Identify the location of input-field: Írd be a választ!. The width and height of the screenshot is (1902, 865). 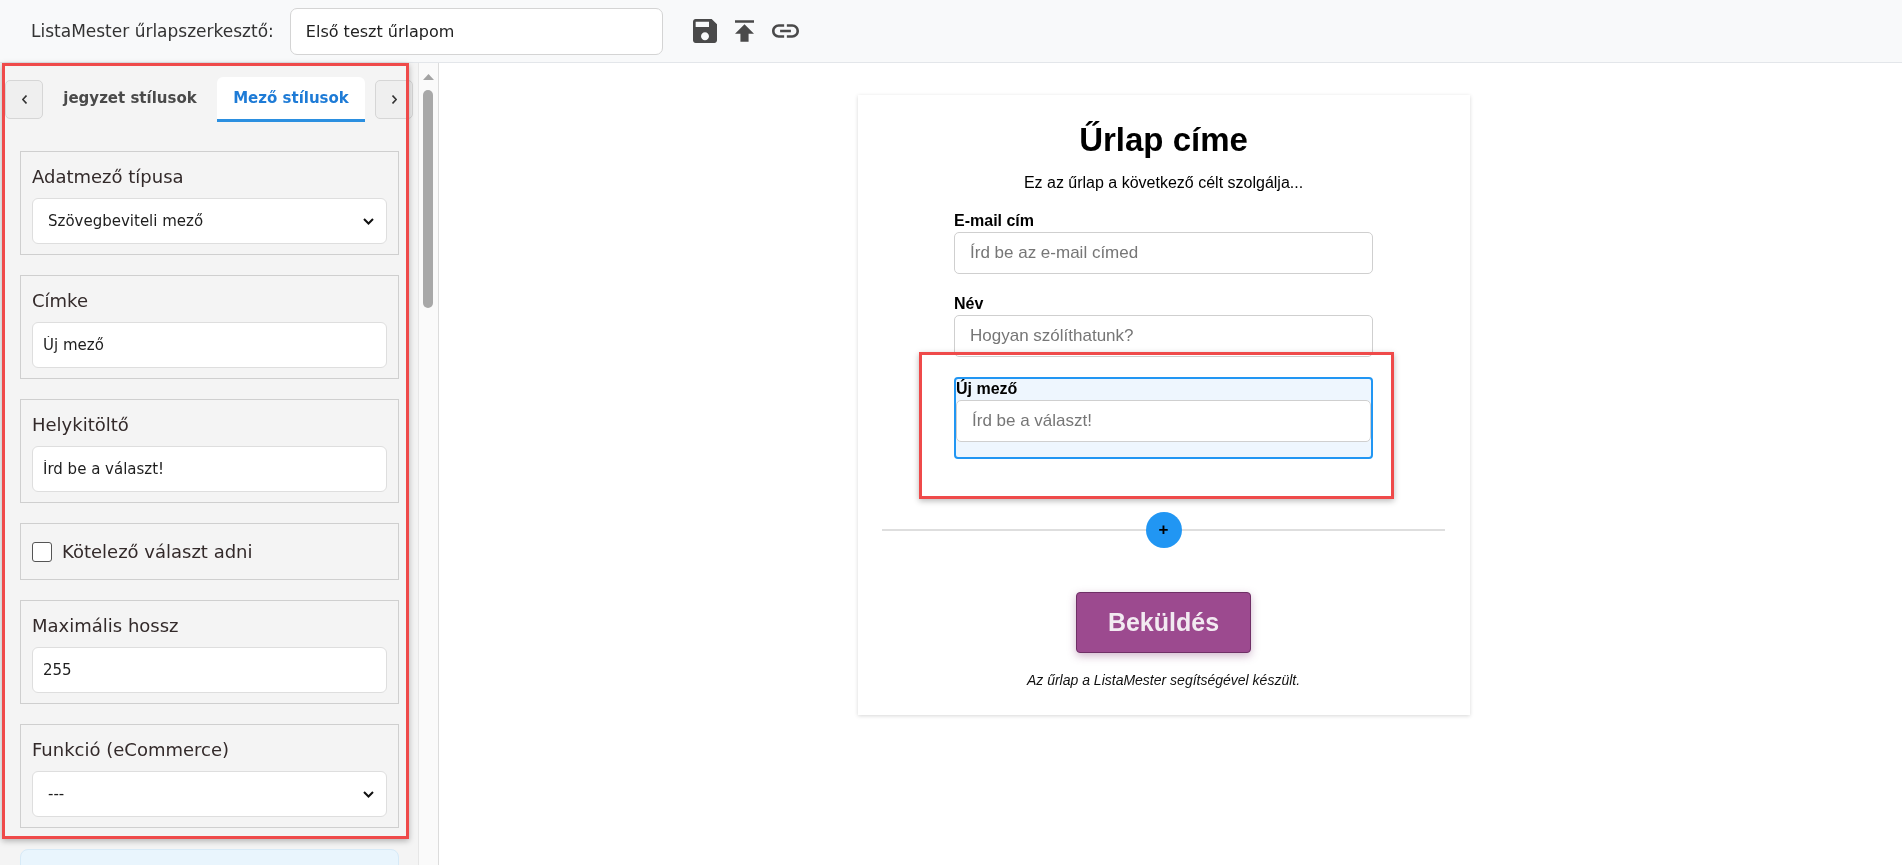
(1163, 421).